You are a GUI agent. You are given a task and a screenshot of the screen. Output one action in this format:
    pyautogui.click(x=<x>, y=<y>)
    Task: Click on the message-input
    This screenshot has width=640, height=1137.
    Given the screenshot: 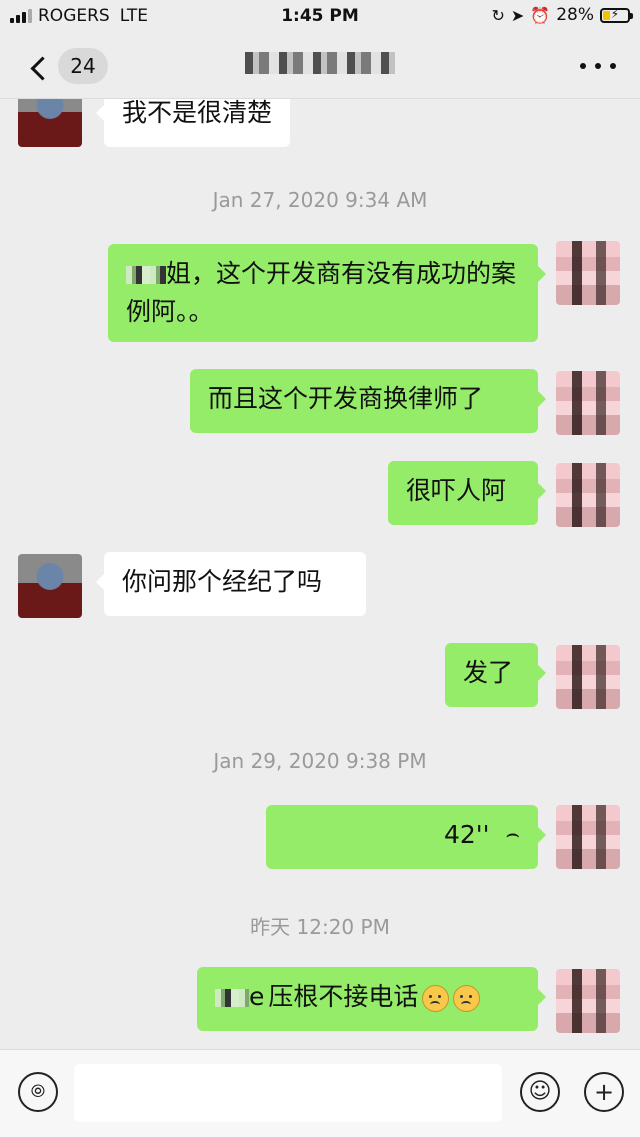 What is the action you would take?
    pyautogui.click(x=288, y=1093)
    